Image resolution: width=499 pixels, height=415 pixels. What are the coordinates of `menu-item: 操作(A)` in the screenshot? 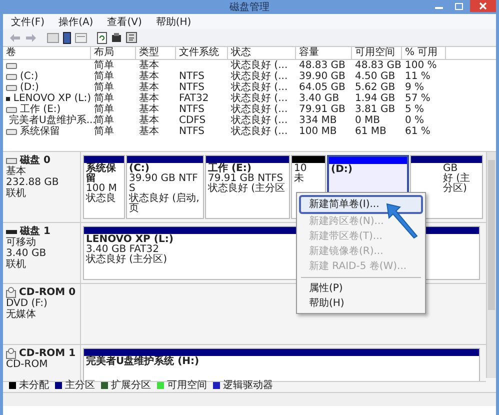 It's located at (76, 21).